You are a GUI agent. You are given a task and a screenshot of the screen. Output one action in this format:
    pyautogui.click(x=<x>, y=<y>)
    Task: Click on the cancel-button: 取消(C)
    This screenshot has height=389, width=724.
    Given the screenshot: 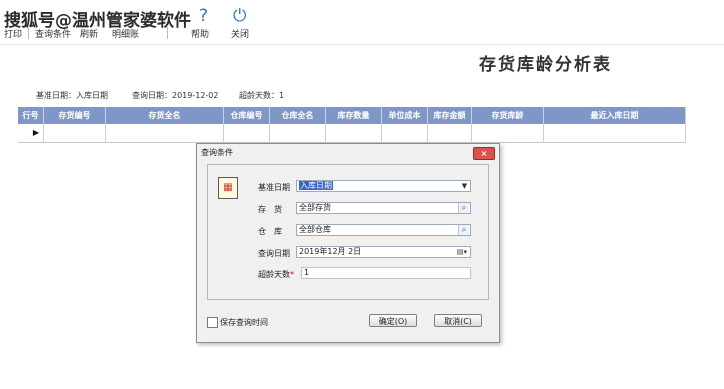 What is the action you would take?
    pyautogui.click(x=458, y=320)
    